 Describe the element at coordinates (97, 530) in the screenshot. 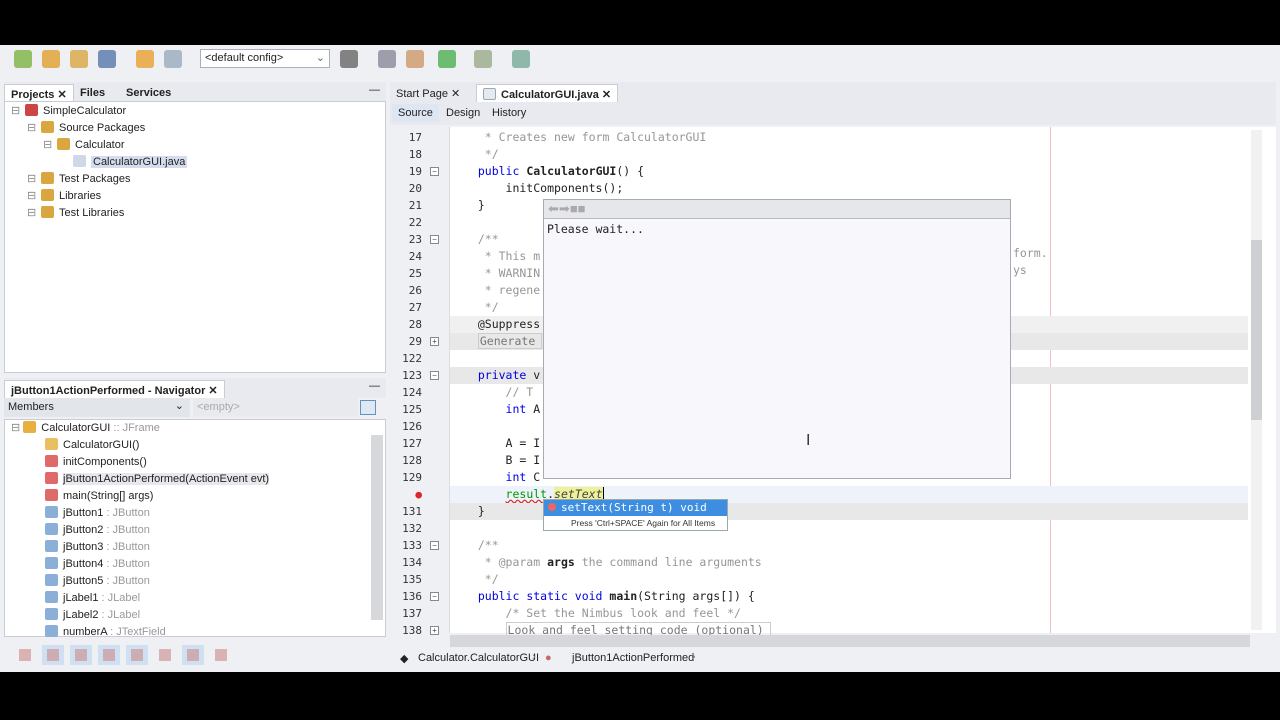

I see `navigator-member: jButton2 : JButton` at that location.